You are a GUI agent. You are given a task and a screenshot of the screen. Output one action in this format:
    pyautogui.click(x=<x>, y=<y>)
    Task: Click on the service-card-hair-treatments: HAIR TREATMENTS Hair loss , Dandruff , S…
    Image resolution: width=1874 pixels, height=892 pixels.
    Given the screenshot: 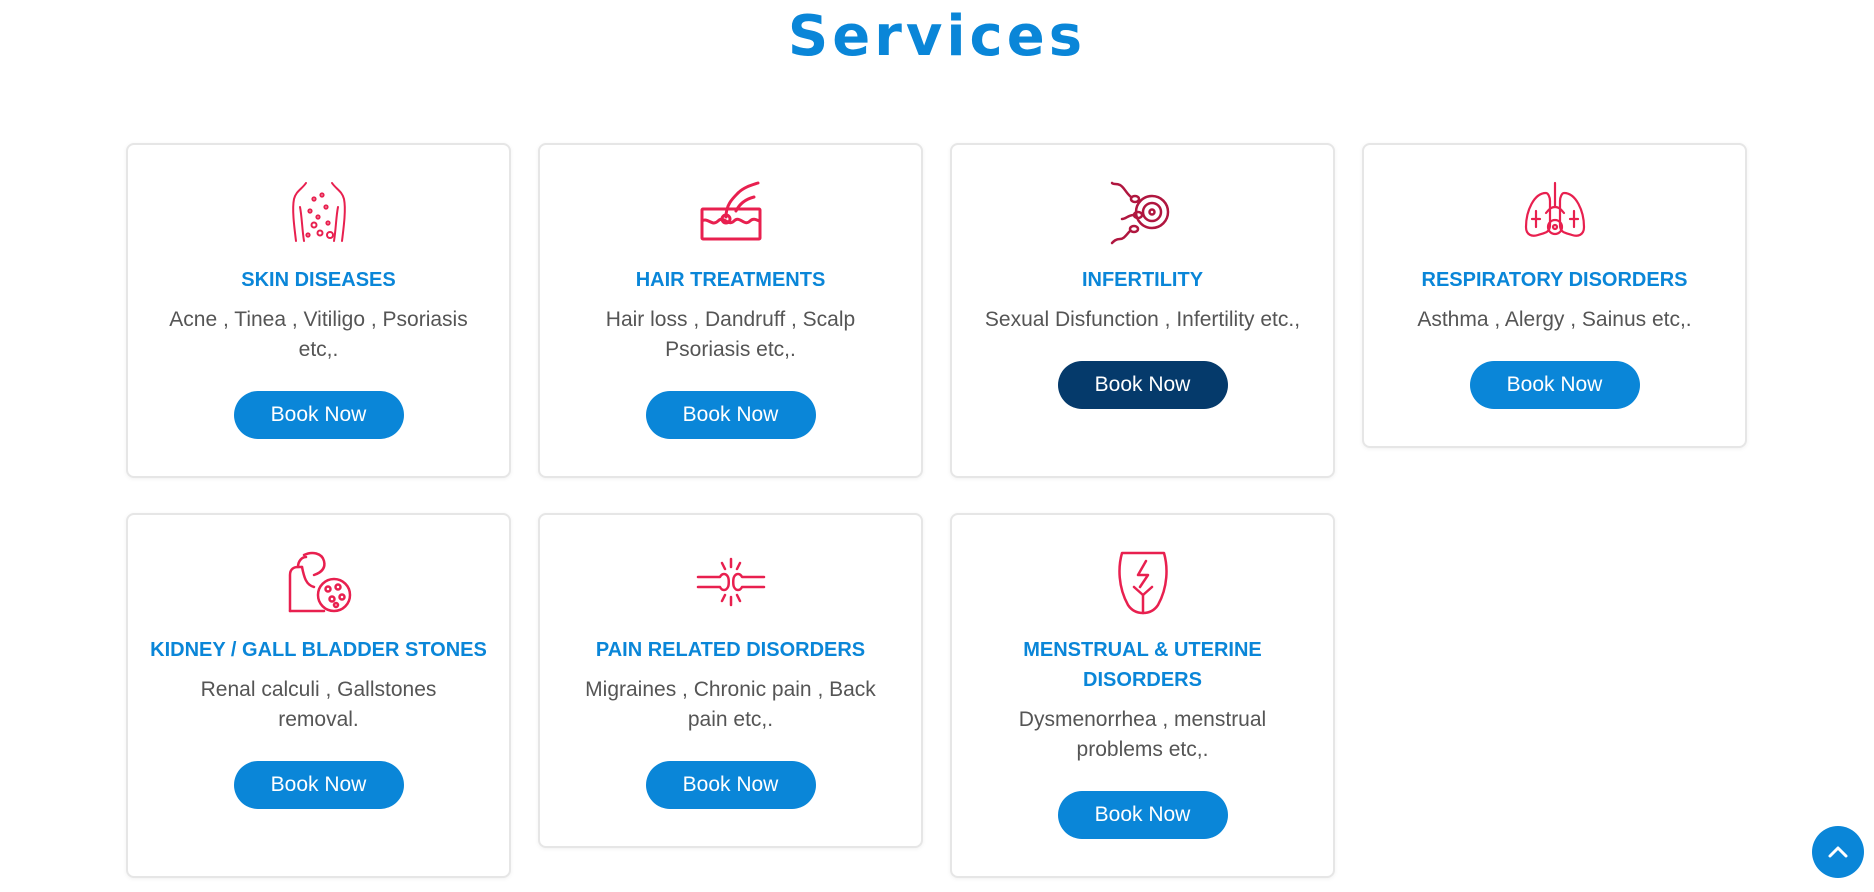 What is the action you would take?
    pyautogui.click(x=730, y=310)
    